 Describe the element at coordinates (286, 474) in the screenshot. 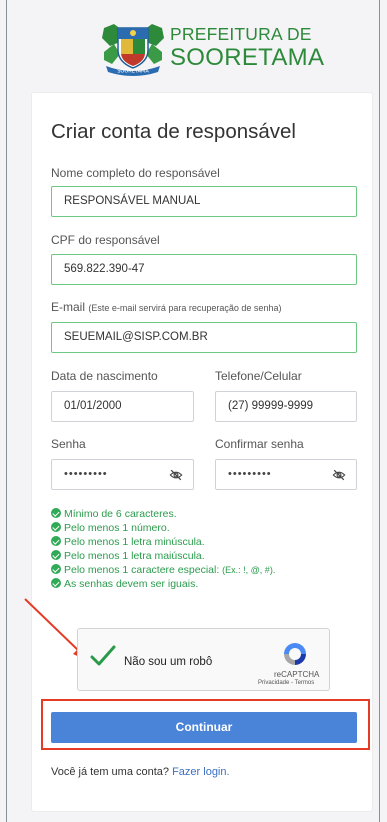

I see `confirm-password-input: •••••••••` at that location.